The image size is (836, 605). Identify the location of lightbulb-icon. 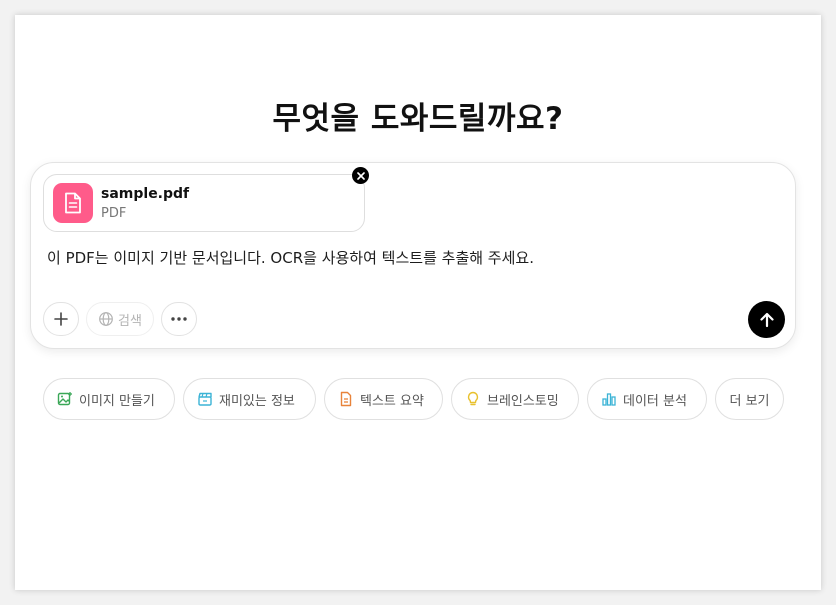
(473, 398).